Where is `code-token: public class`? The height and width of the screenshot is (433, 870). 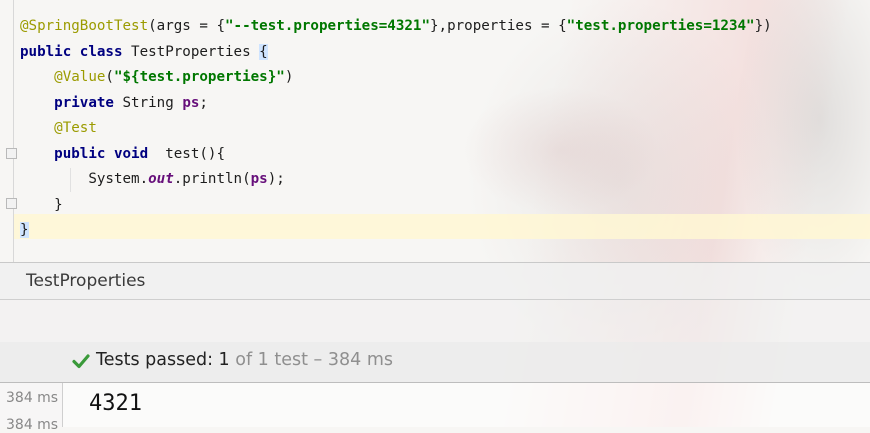 code-token: public class is located at coordinates (76, 51).